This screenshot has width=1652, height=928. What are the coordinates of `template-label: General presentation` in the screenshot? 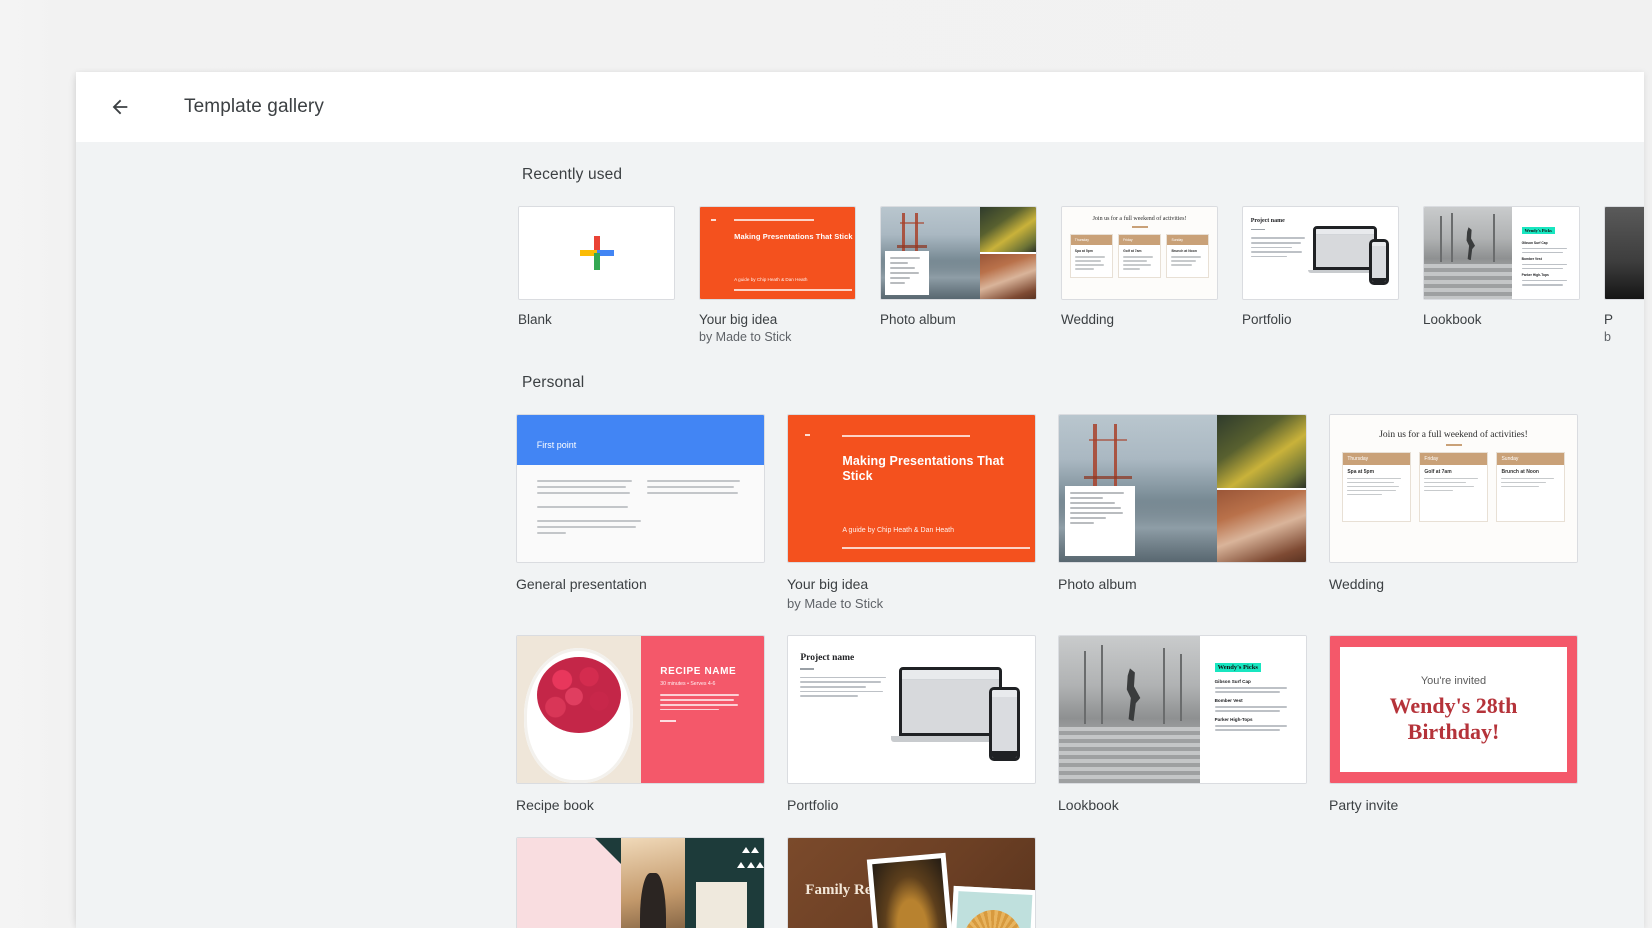 It's located at (581, 584).